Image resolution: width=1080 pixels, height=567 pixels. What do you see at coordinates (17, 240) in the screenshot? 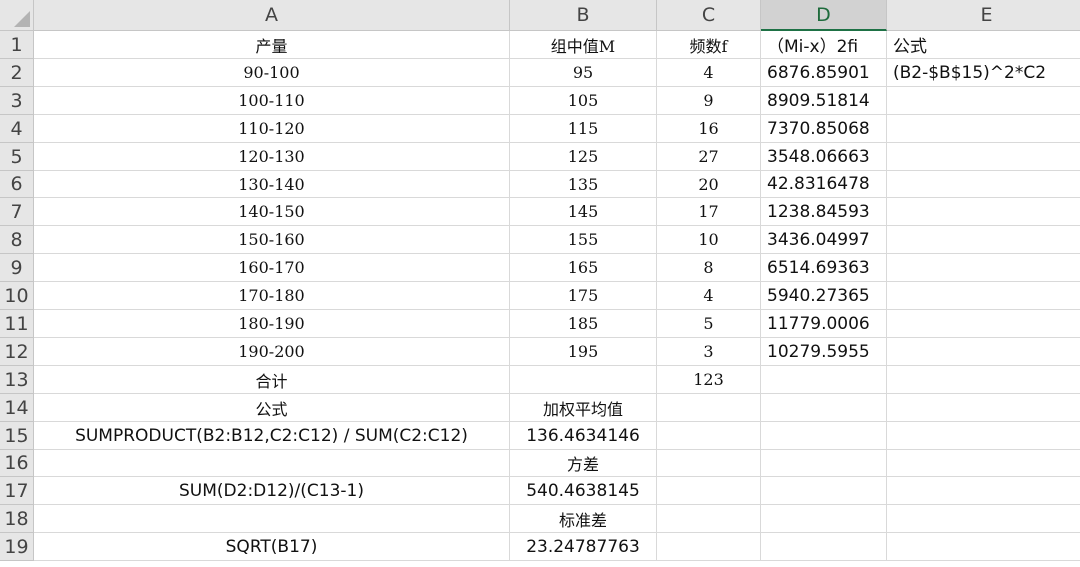
I see `row-header-8: 8` at bounding box center [17, 240].